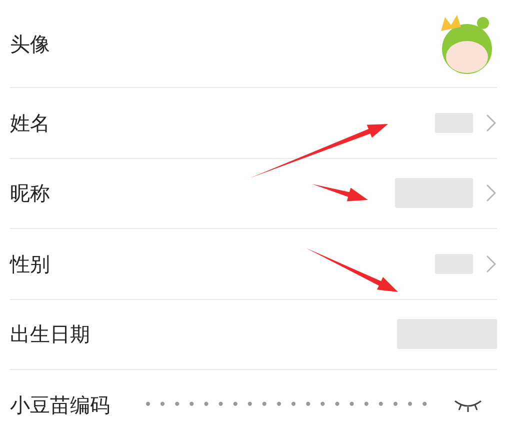  What do you see at coordinates (60, 406) in the screenshot?
I see `row-label: 小豆苗编码` at bounding box center [60, 406].